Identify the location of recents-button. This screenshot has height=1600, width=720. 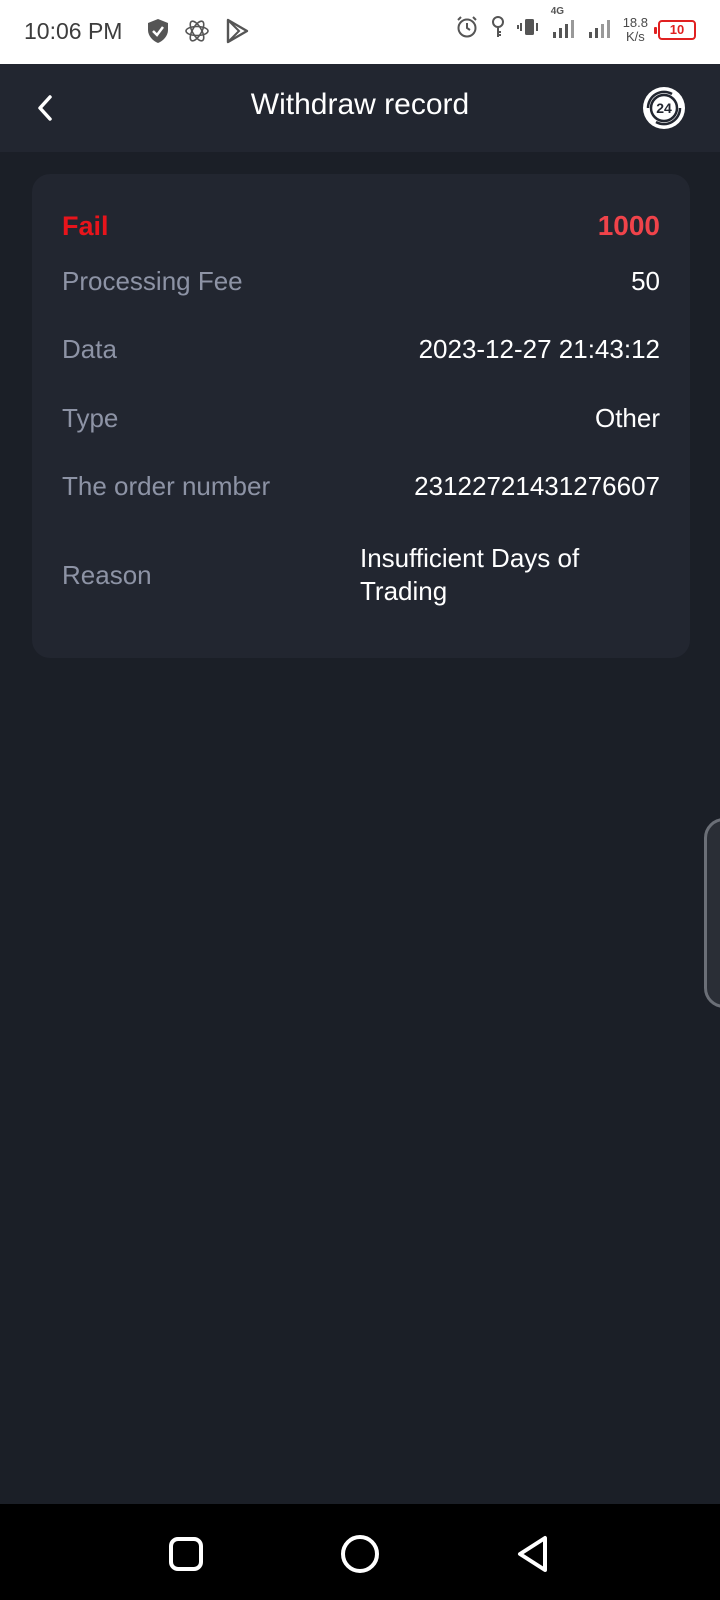
(186, 1554).